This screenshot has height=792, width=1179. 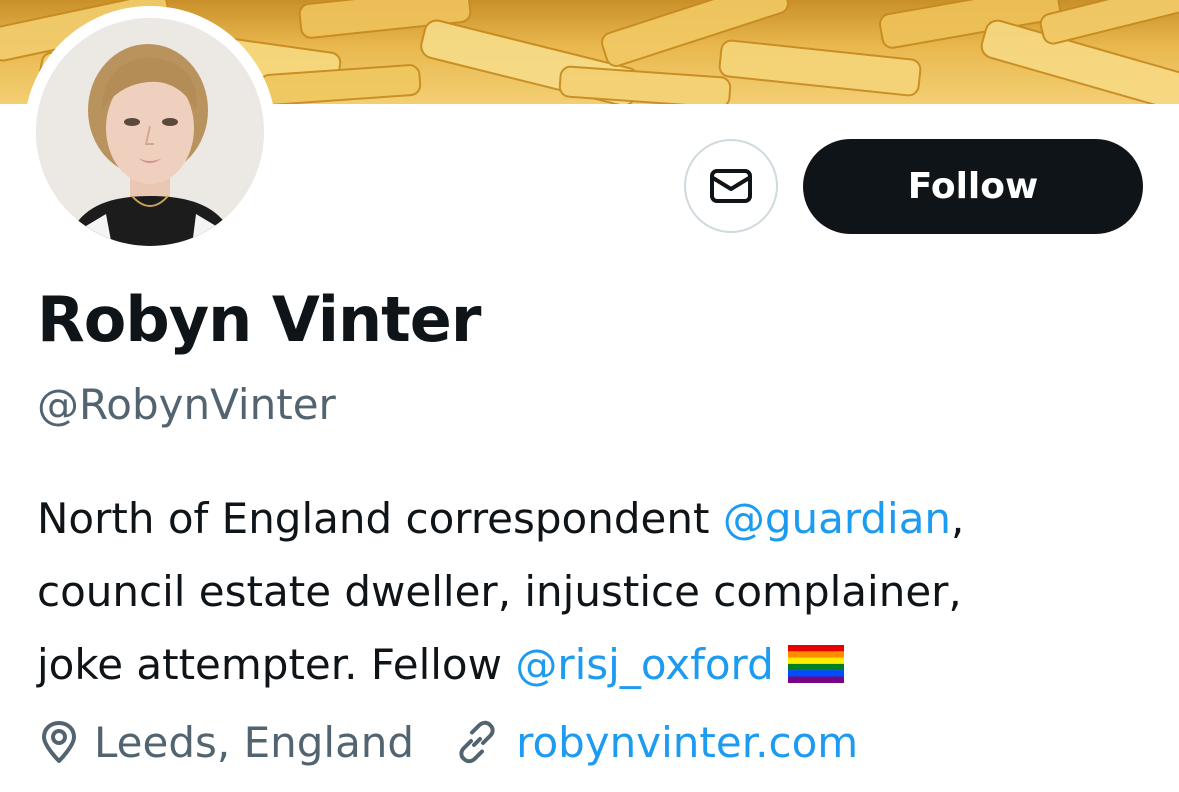 I want to click on follow-button-label: Follow, so click(x=973, y=186).